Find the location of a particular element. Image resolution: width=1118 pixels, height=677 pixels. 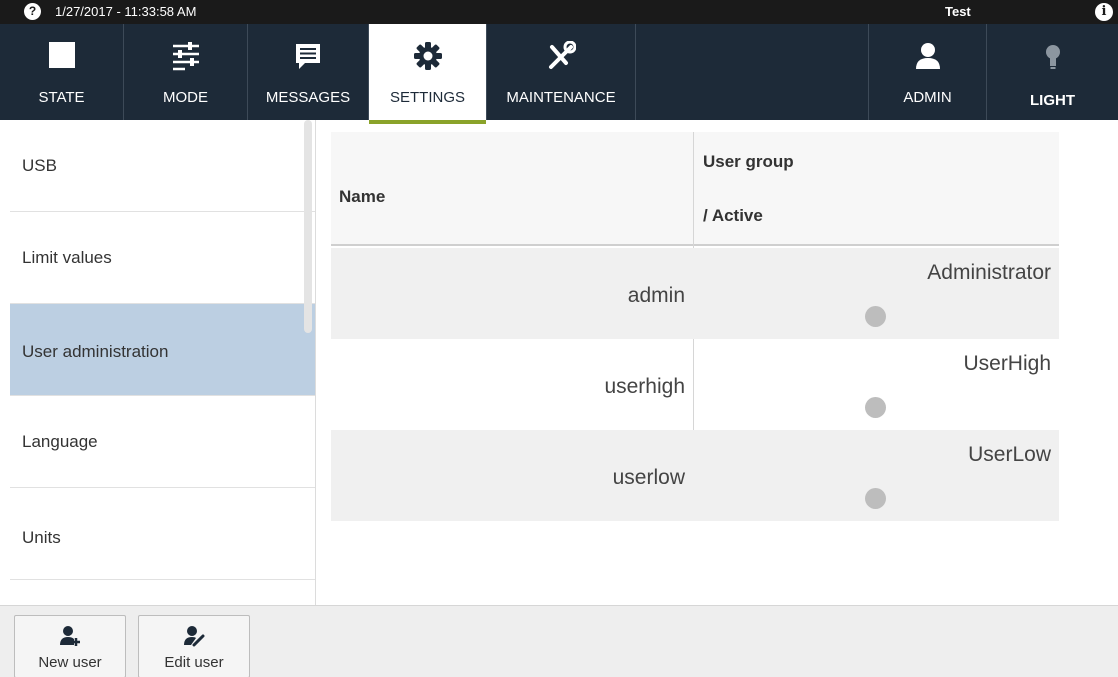

edit-user-label: Edit user is located at coordinates (194, 662).